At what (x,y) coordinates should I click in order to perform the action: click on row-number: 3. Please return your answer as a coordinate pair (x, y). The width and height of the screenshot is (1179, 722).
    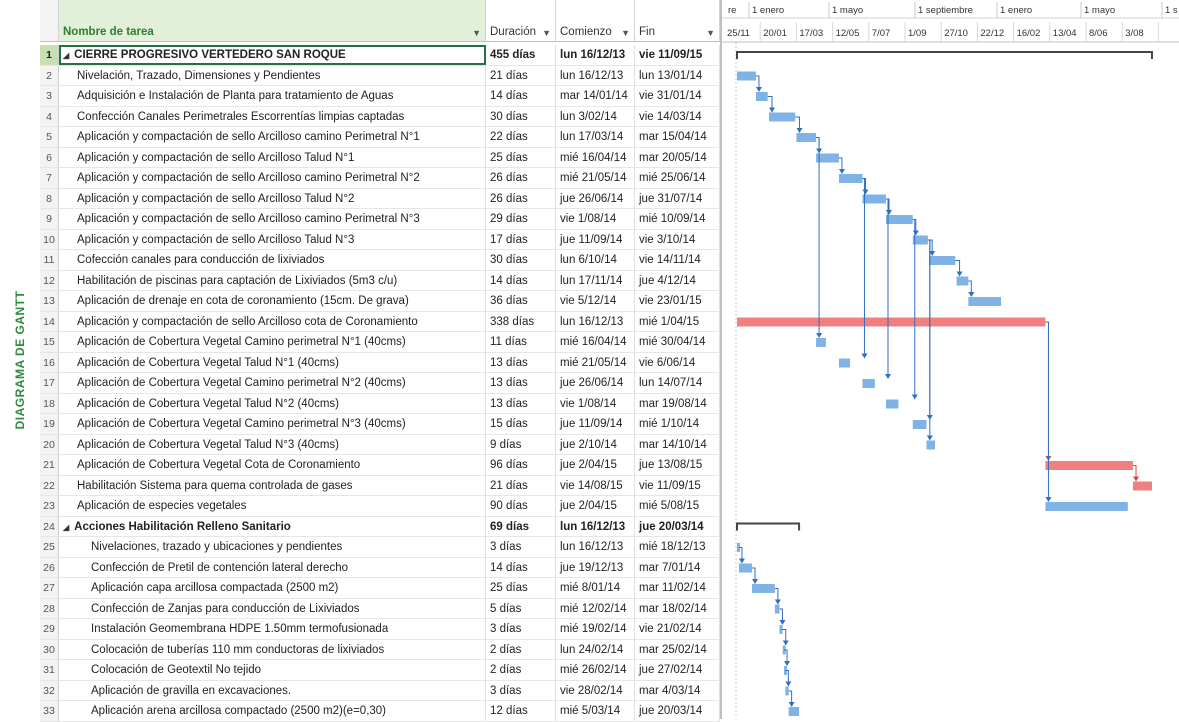
    Looking at the image, I should click on (49, 96).